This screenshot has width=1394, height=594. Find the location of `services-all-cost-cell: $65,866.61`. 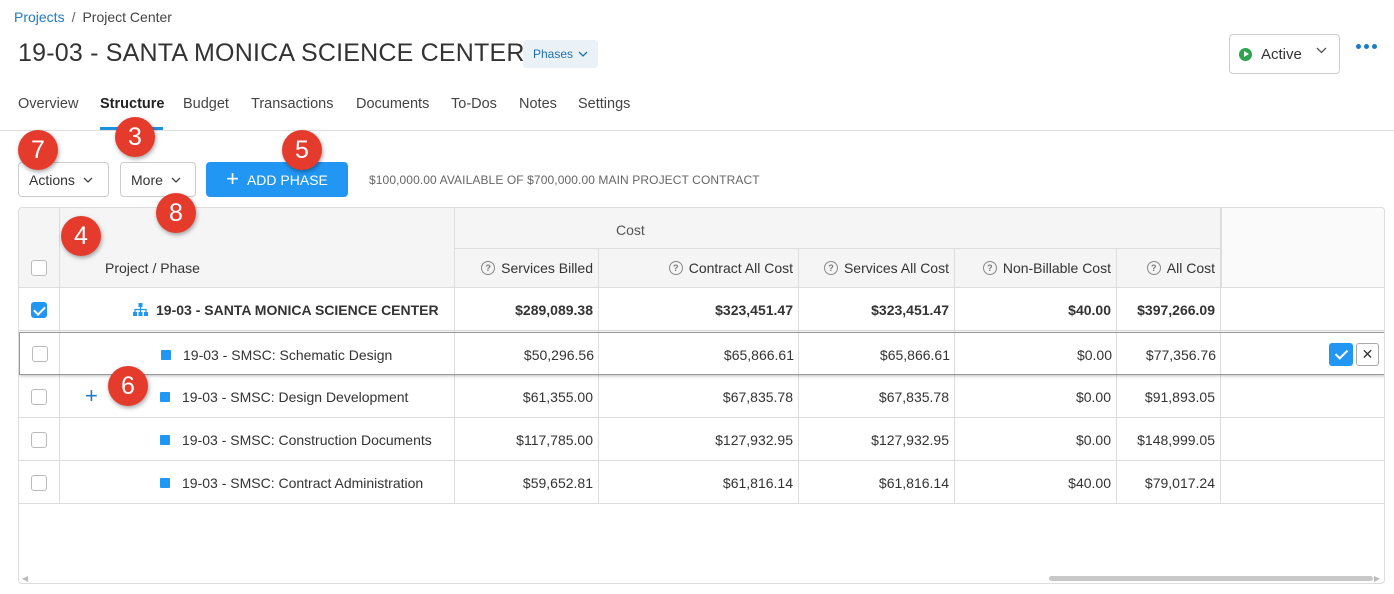

services-all-cost-cell: $65,866.61 is located at coordinates (914, 354).